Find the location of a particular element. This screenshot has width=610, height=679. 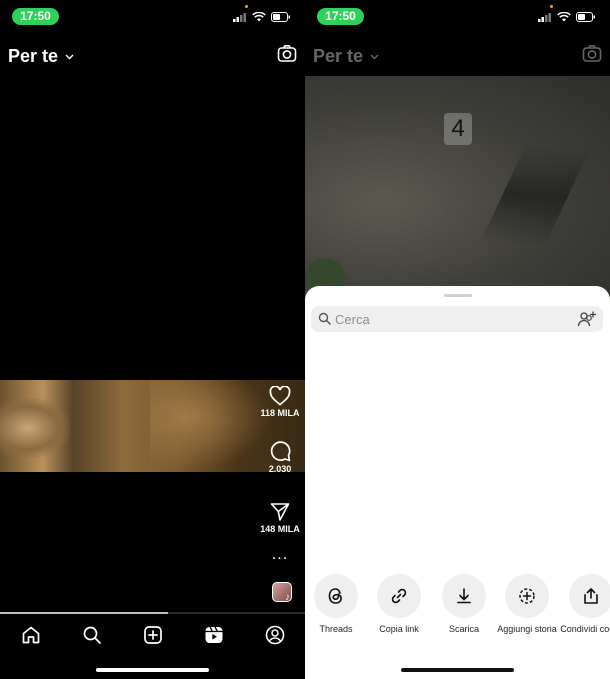

share-copy-link-label: Copia link is located at coordinates (399, 629).